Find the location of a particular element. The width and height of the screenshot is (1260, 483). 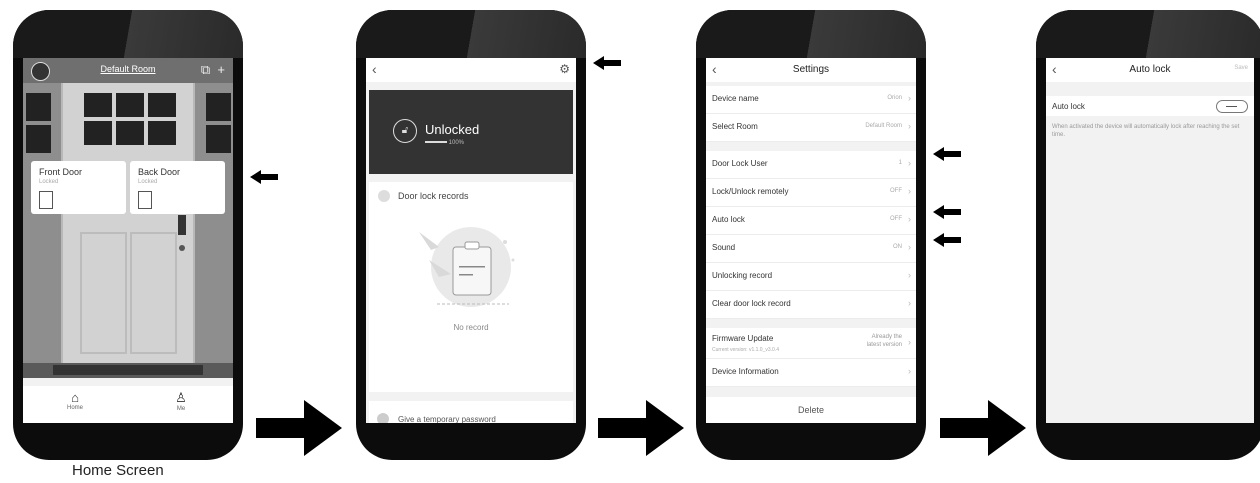

settings-row-clear-record: Clear door lock record › is located at coordinates (811, 305).